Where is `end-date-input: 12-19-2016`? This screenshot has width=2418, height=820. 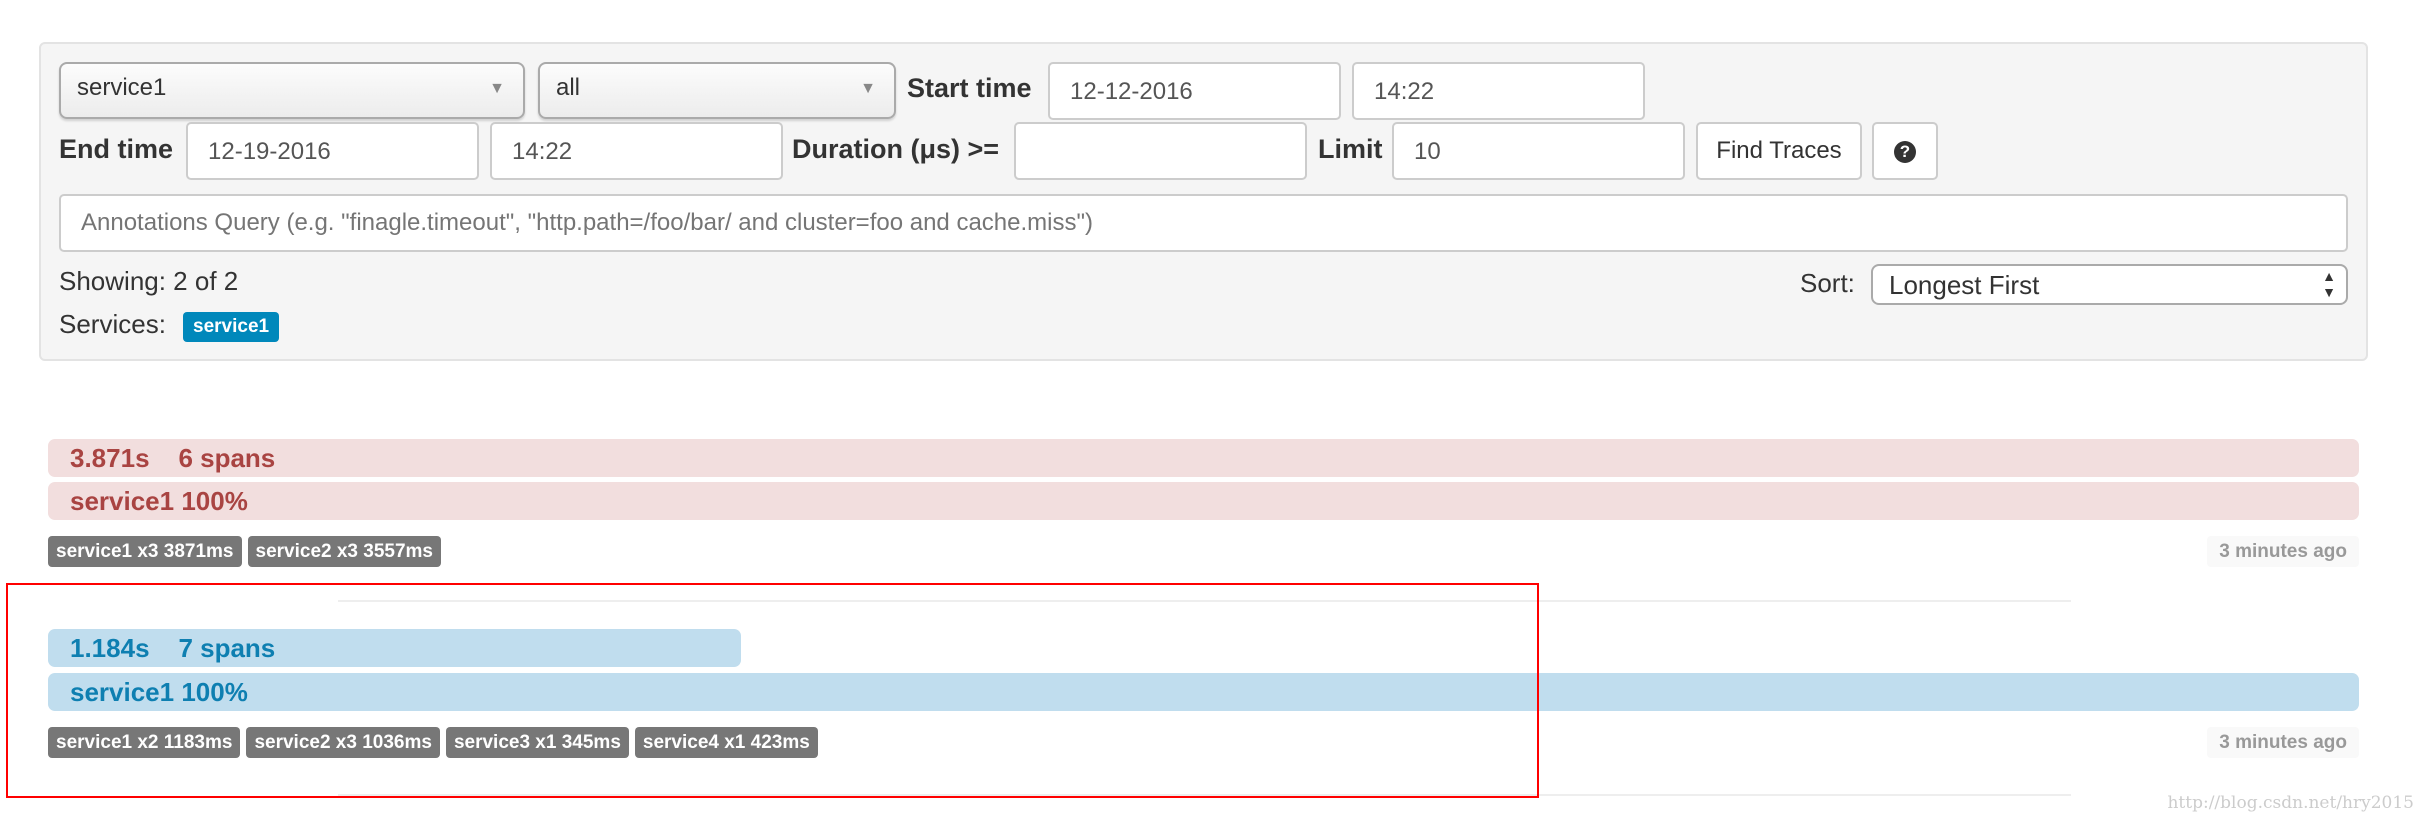
end-date-input: 12-19-2016 is located at coordinates (332, 151).